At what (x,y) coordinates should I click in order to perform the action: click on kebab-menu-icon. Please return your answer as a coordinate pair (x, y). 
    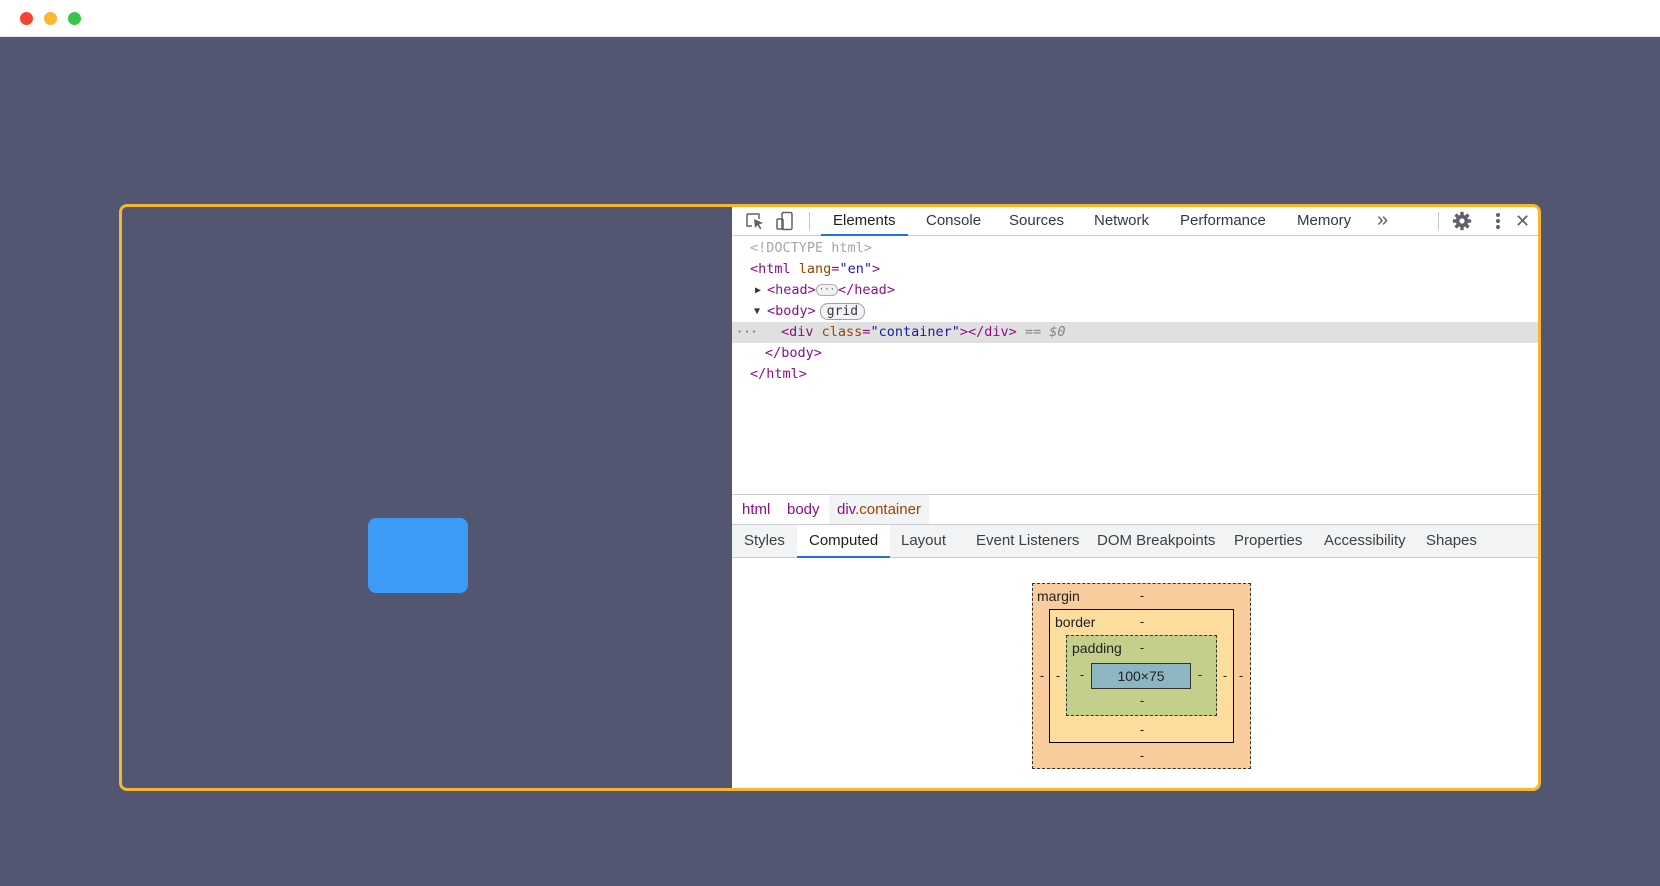
    Looking at the image, I should click on (1498, 221).